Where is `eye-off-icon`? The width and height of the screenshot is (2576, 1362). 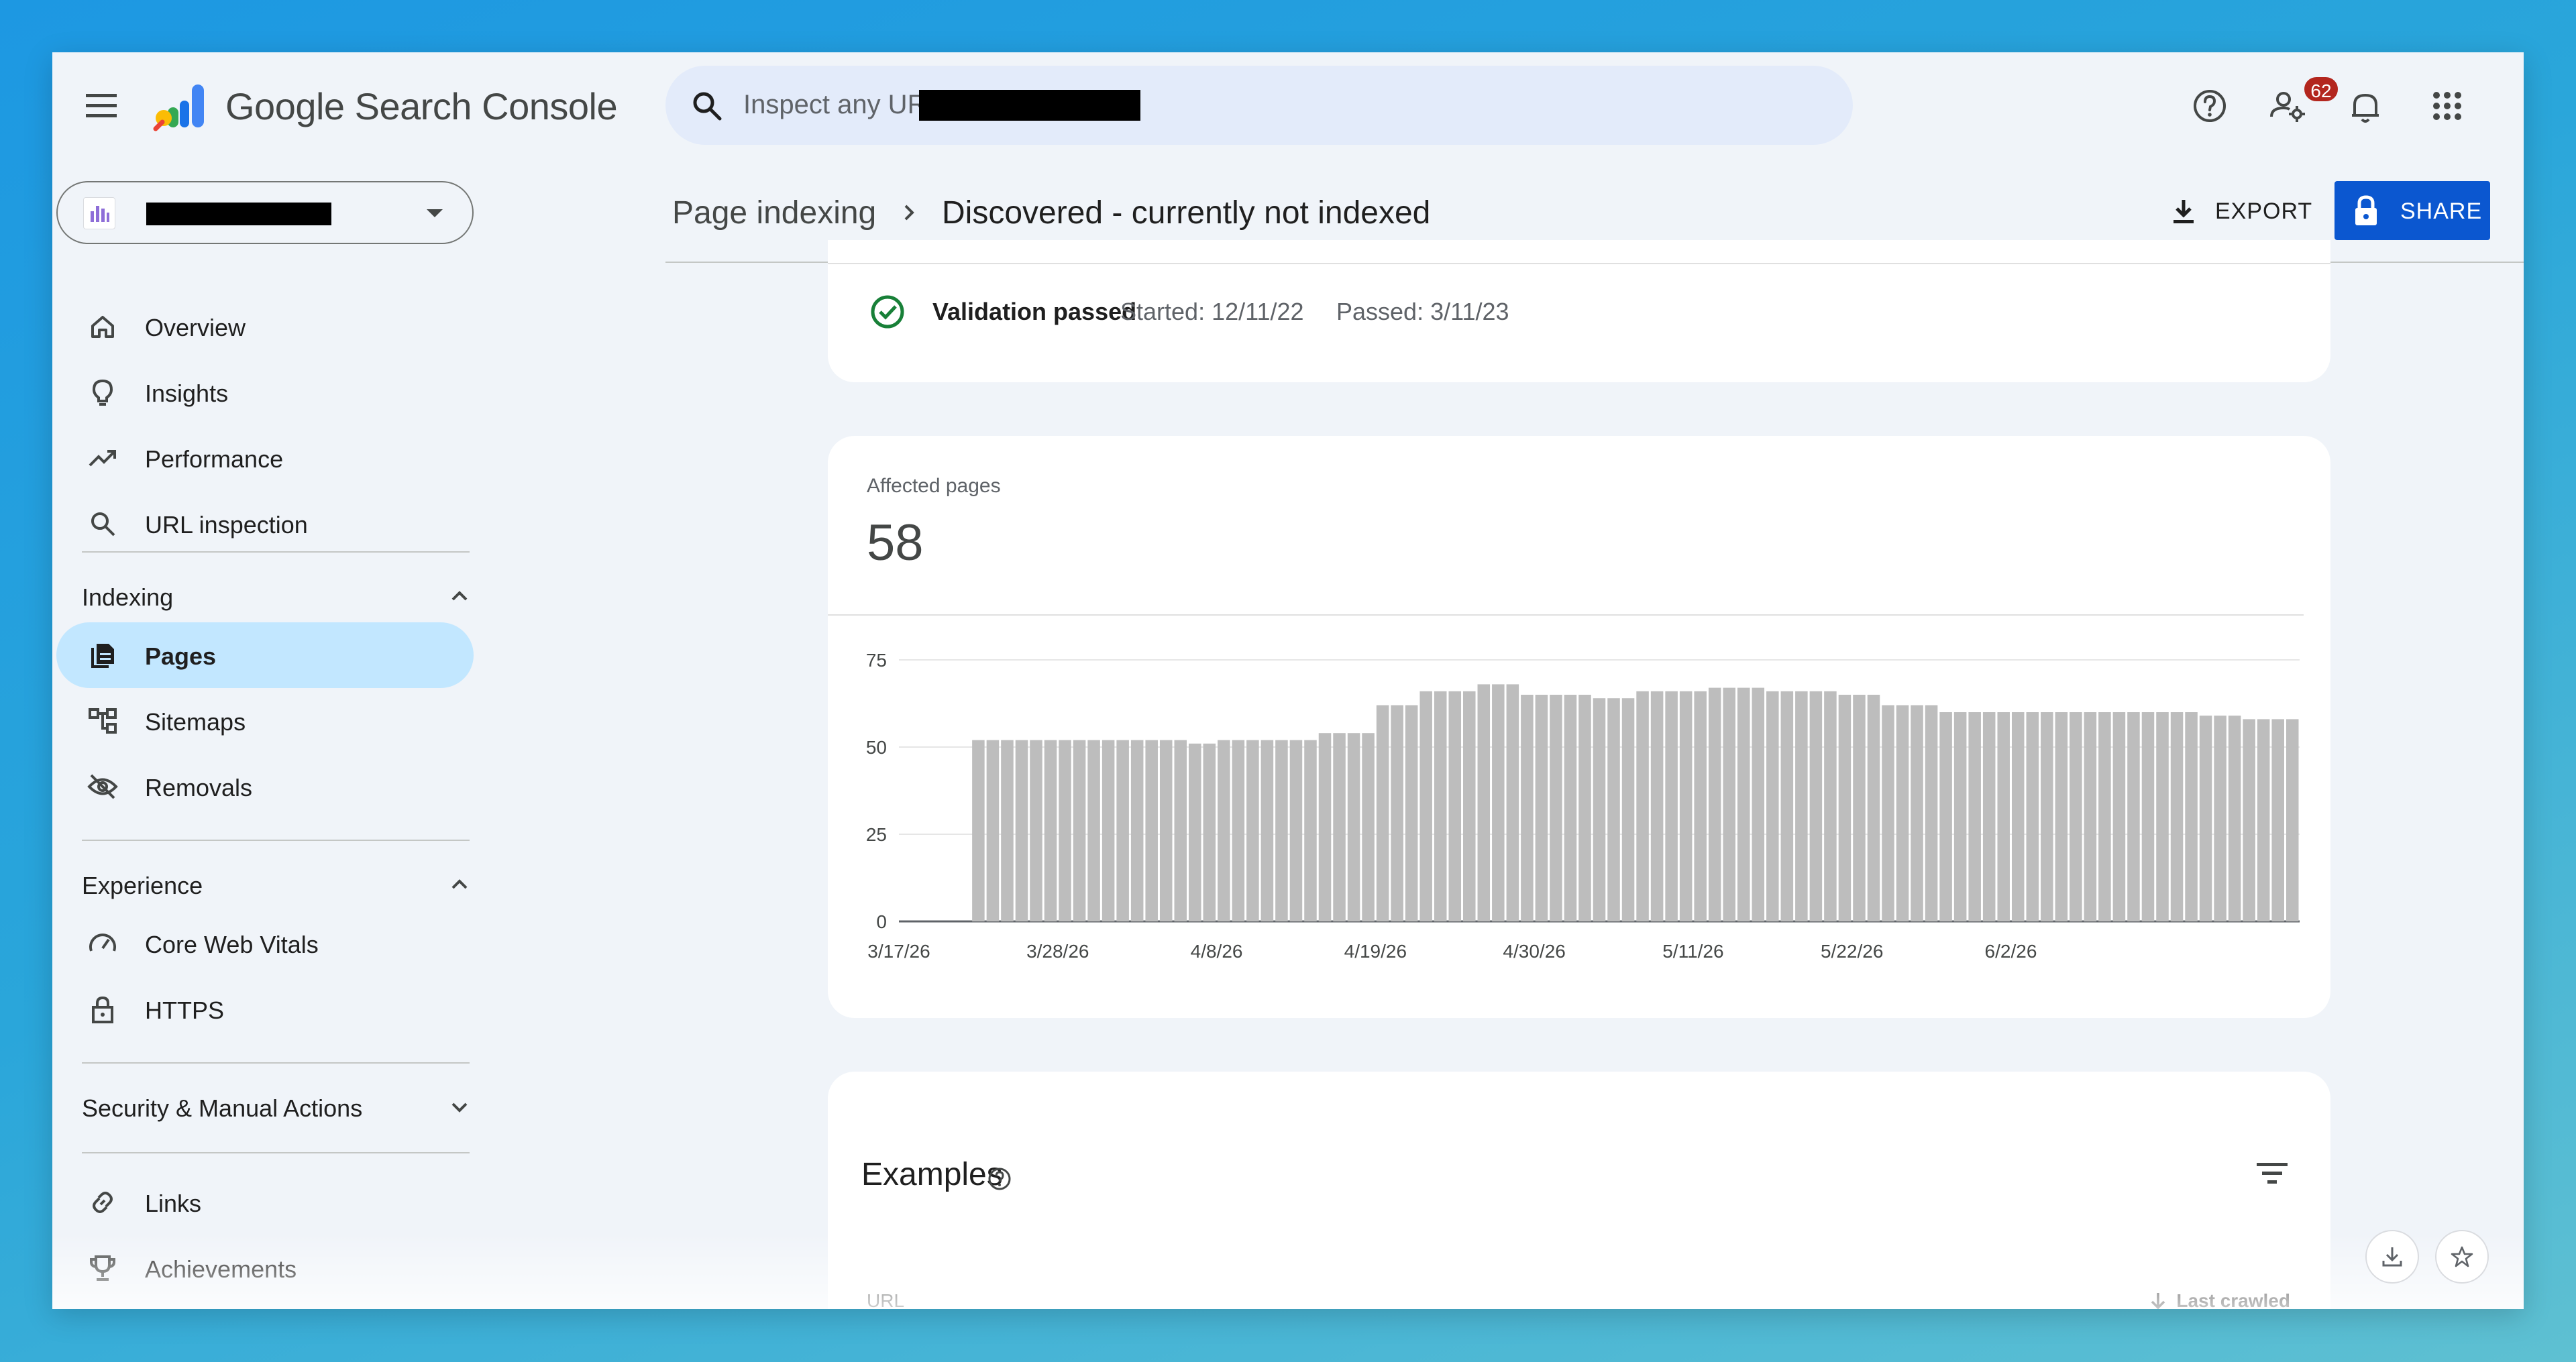 eye-off-icon is located at coordinates (102, 787).